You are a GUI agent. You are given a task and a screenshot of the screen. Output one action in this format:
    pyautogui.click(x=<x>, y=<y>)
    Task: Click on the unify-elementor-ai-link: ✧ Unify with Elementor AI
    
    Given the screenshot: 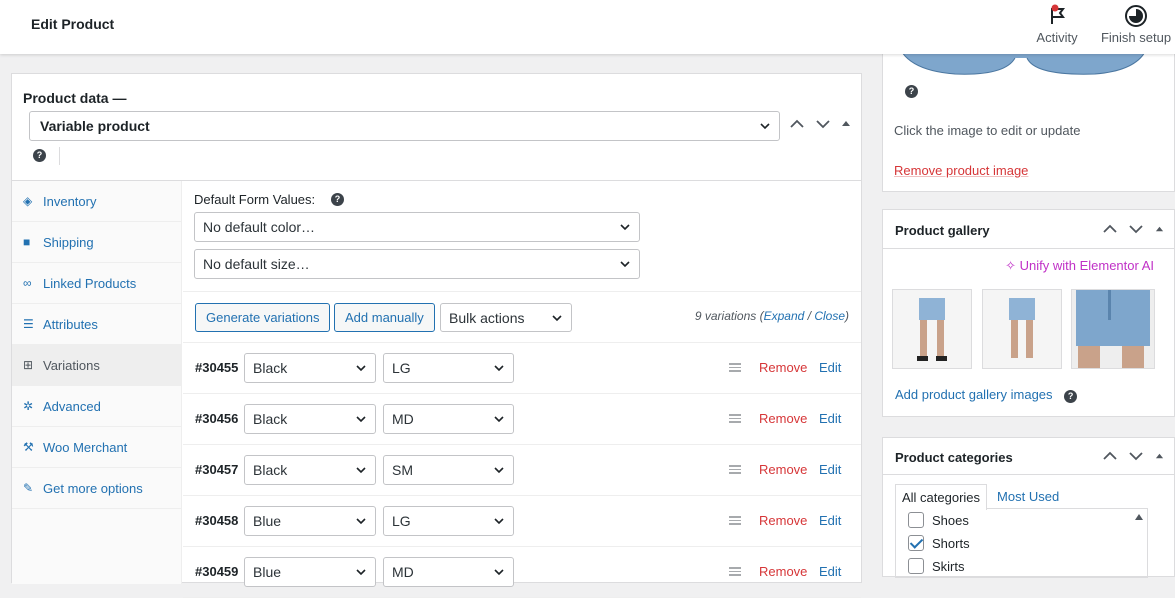 What is the action you would take?
    pyautogui.click(x=1079, y=266)
    